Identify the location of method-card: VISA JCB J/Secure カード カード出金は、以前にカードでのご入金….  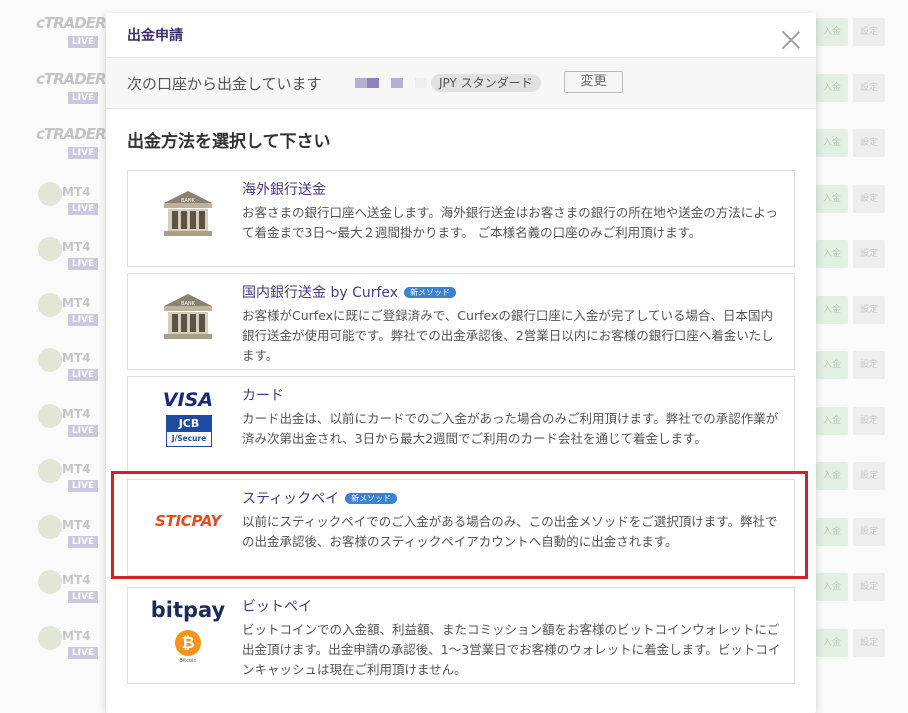
(461, 424).